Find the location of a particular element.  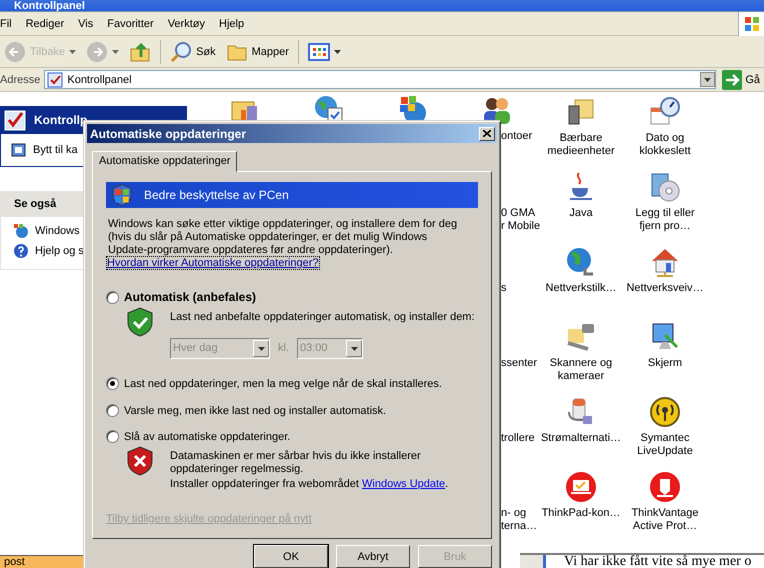

intro-text: Windows kan søke etter viktige oppdateringer, og installere dem for deg (hvis du slår på Automatiske oppdateringer, er det mulig Windows Update-programvare oppdateres før andre oppdateringer). is located at coordinates (282, 237).